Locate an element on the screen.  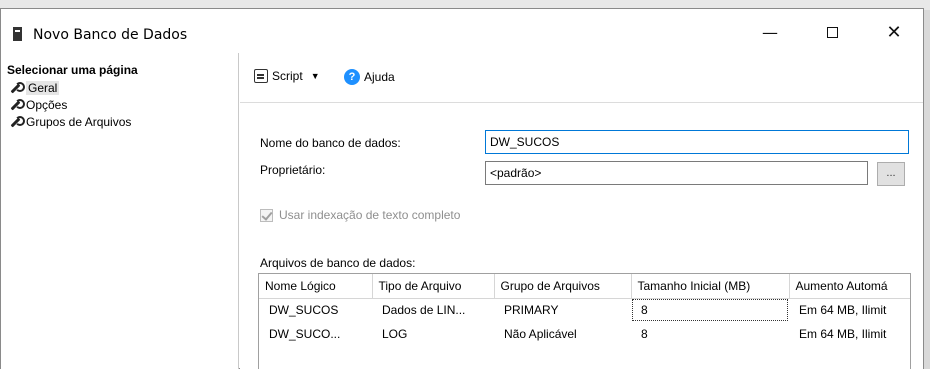
fulltext-indexing-checkbox is located at coordinates (266, 215).